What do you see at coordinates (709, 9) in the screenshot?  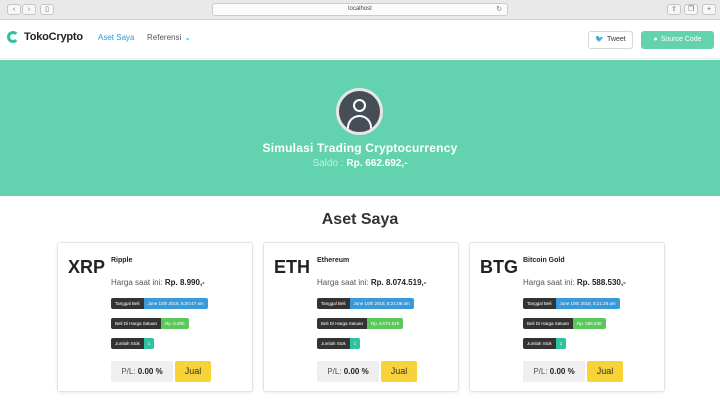 I see `new-tab-icon: +` at bounding box center [709, 9].